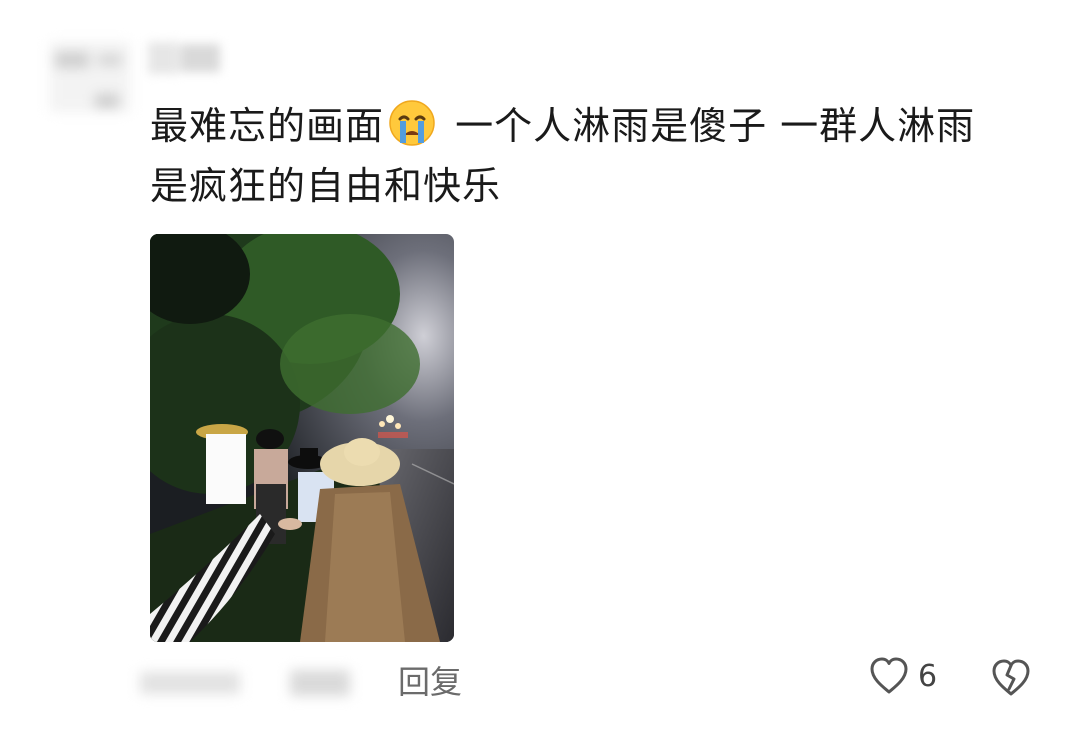 This screenshot has height=734, width=1080. What do you see at coordinates (889, 675) in the screenshot?
I see `heart-outline-icon` at bounding box center [889, 675].